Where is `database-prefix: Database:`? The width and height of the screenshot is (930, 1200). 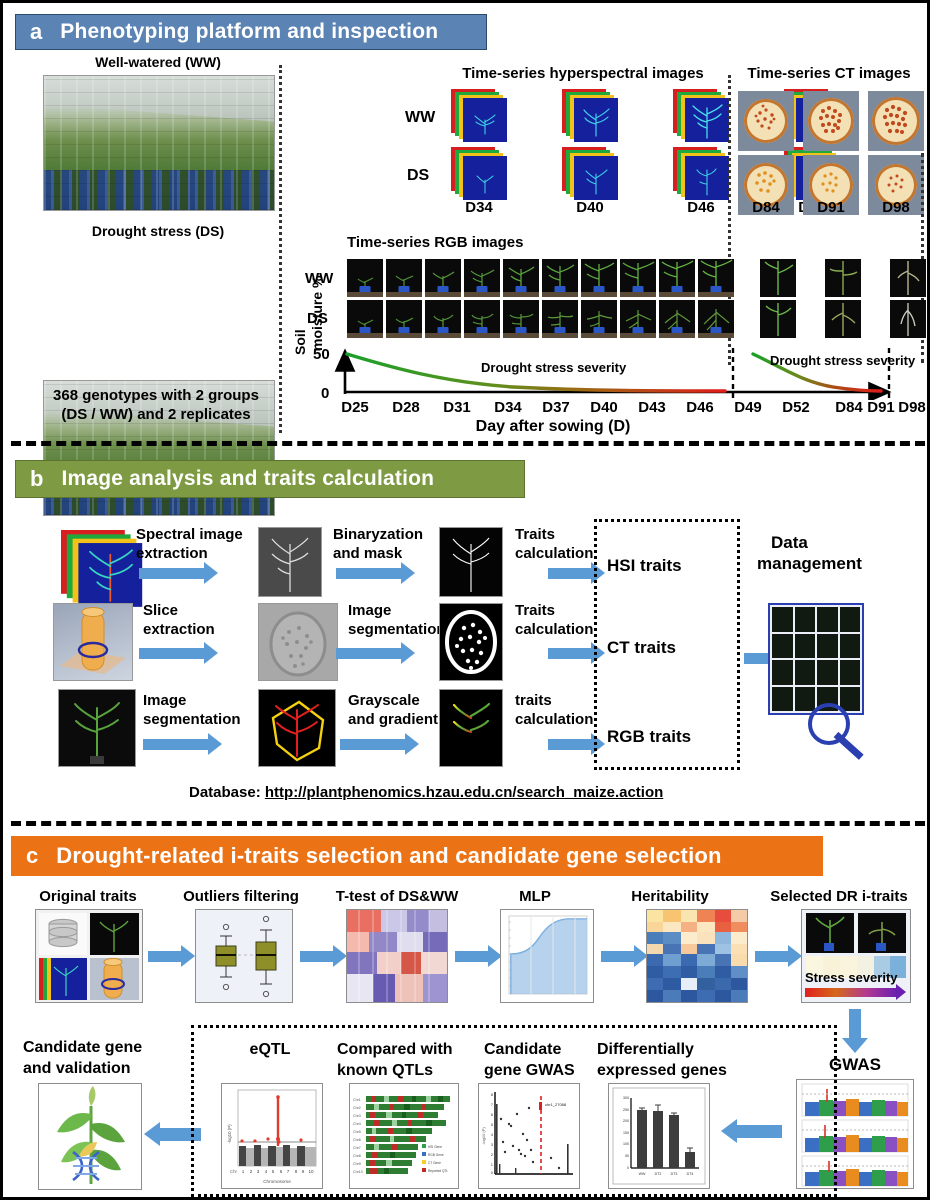
database-prefix: Database: is located at coordinates (227, 792).